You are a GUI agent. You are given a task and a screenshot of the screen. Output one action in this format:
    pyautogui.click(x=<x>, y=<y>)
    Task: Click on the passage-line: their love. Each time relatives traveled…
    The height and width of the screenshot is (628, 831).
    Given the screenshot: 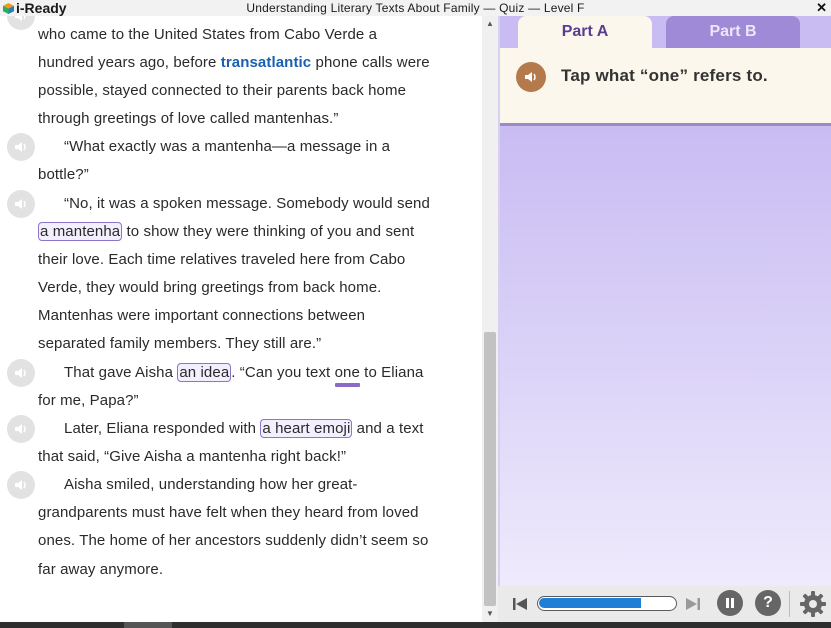 What is the action you would take?
    pyautogui.click(x=222, y=259)
    